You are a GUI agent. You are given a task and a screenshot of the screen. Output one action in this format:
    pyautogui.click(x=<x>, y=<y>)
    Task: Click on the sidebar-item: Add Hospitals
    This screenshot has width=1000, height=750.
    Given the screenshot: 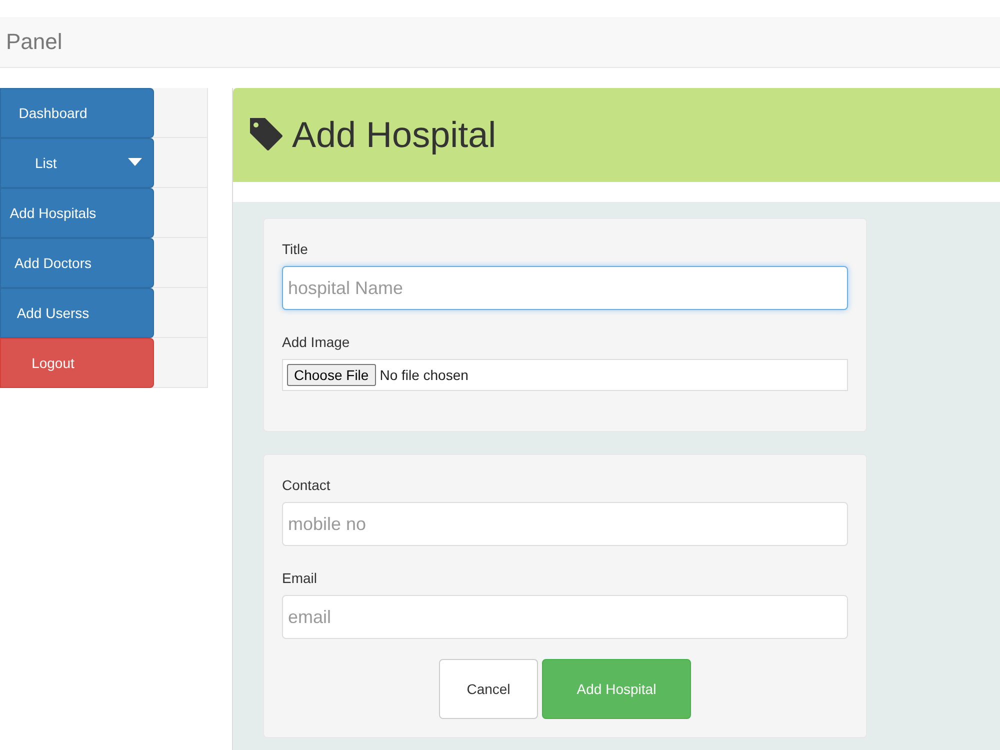 What is the action you would take?
    pyautogui.click(x=77, y=213)
    